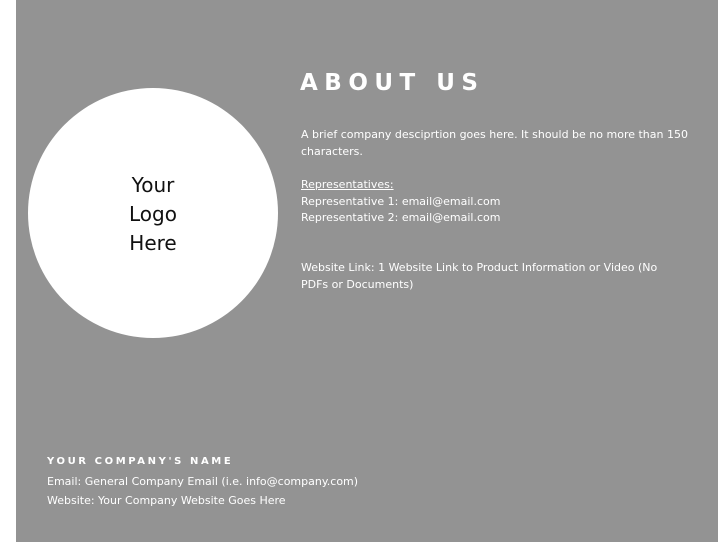  I want to click on representative-1: Representative 1: email@email.com, so click(401, 201).